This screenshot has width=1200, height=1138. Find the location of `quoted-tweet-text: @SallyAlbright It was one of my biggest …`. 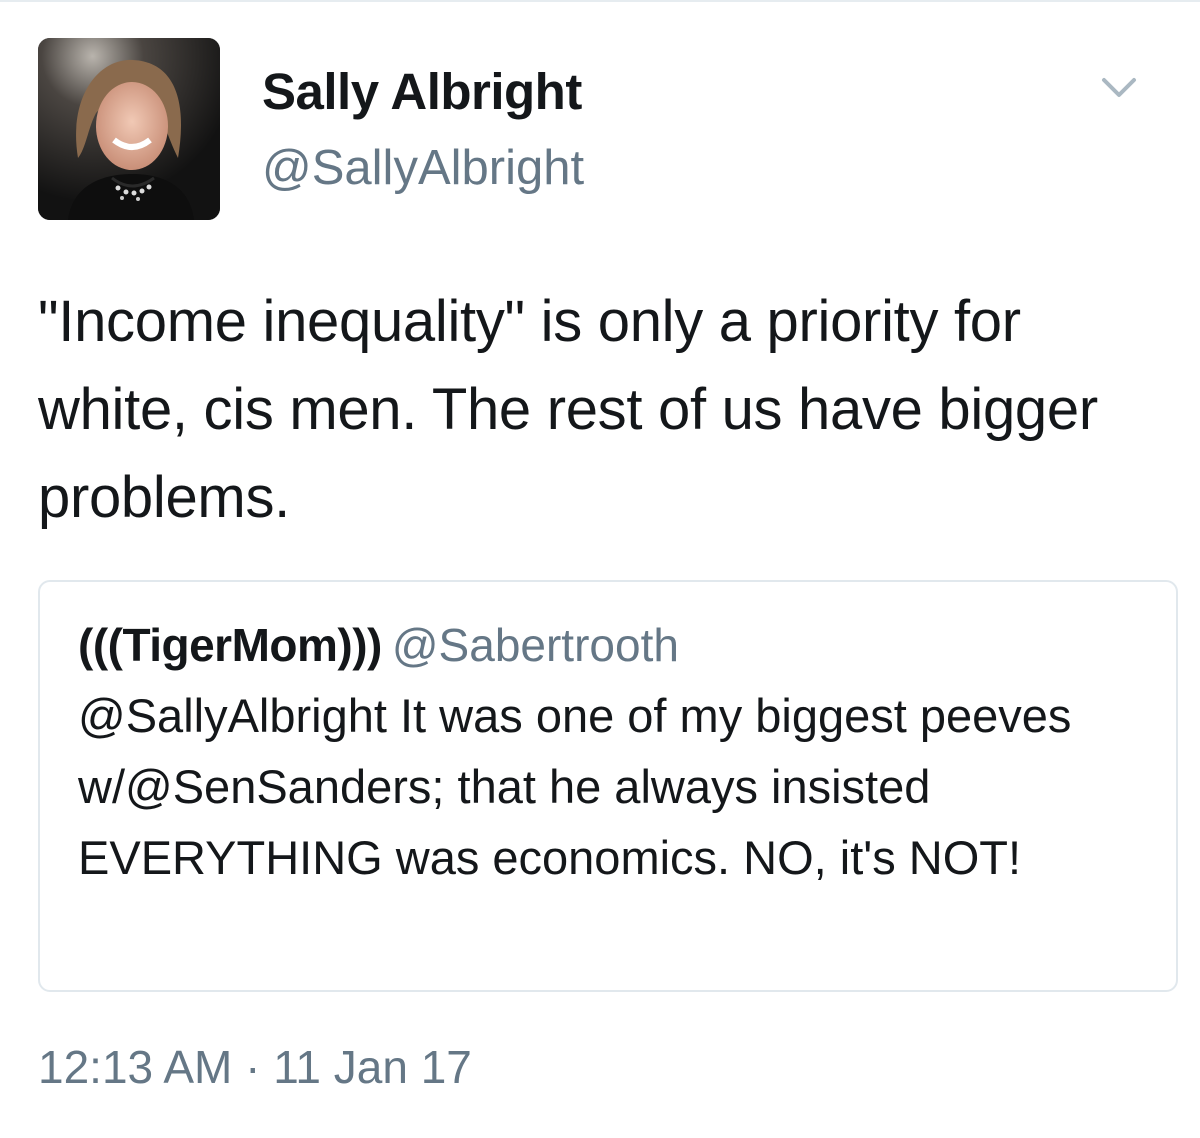

quoted-tweet-text: @SallyAlbright It was one of my biggest … is located at coordinates (575, 786).